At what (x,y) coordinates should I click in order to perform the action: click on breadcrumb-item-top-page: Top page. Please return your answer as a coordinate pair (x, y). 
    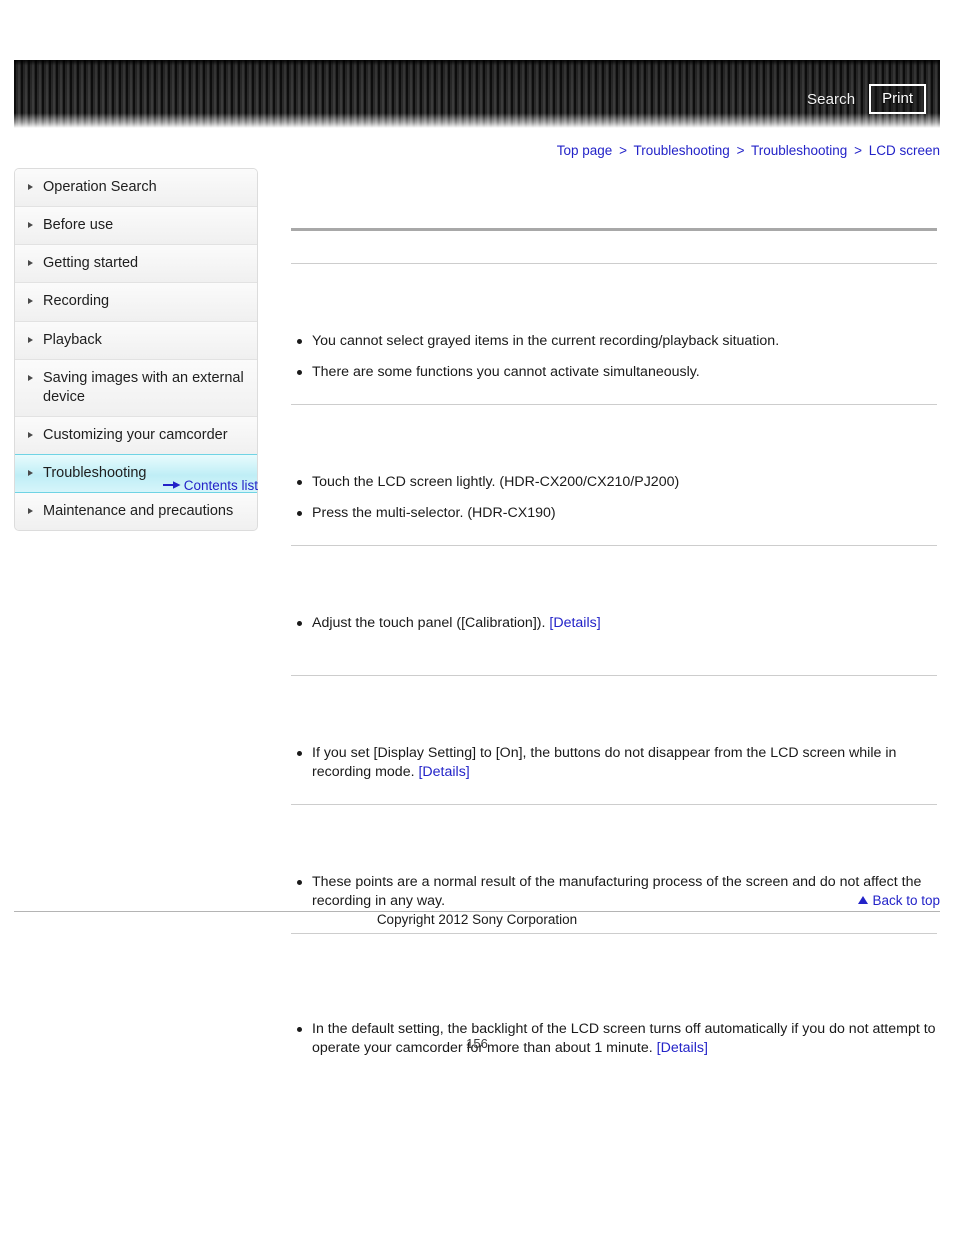
    Looking at the image, I should click on (585, 150).